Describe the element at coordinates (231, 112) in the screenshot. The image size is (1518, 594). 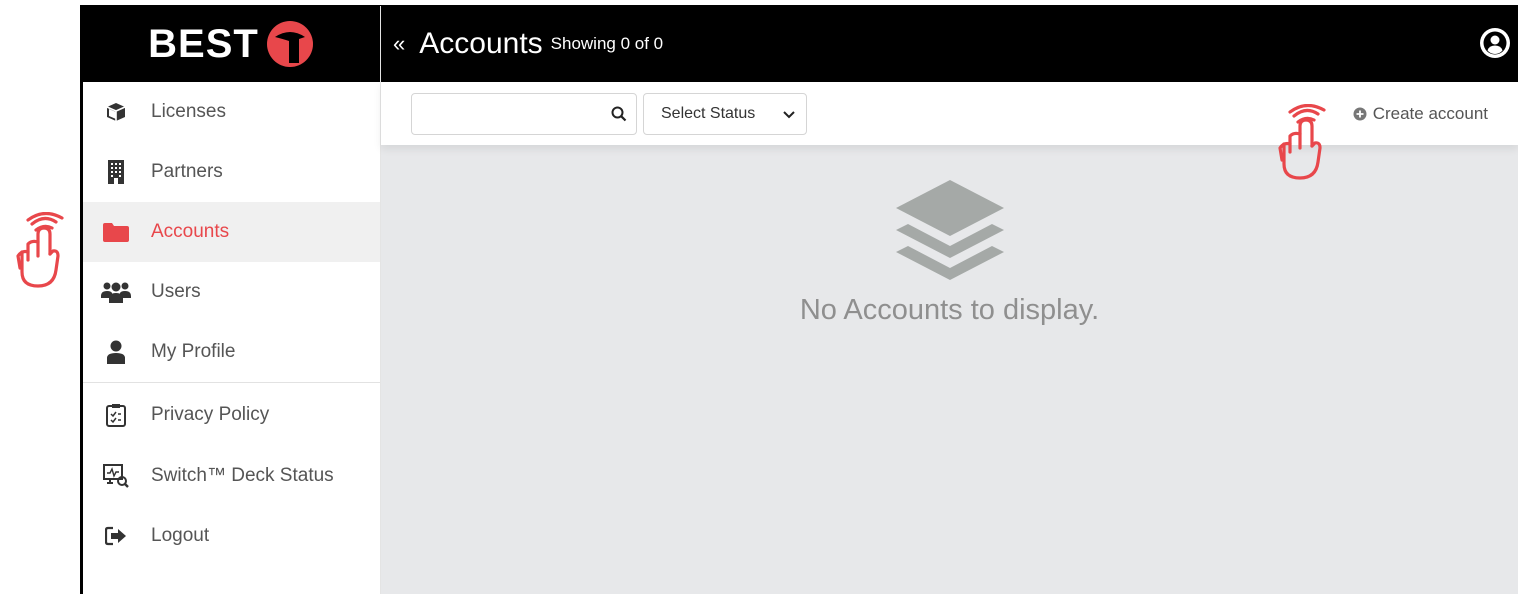
I see `sidebar-item-licenses: Licenses` at that location.